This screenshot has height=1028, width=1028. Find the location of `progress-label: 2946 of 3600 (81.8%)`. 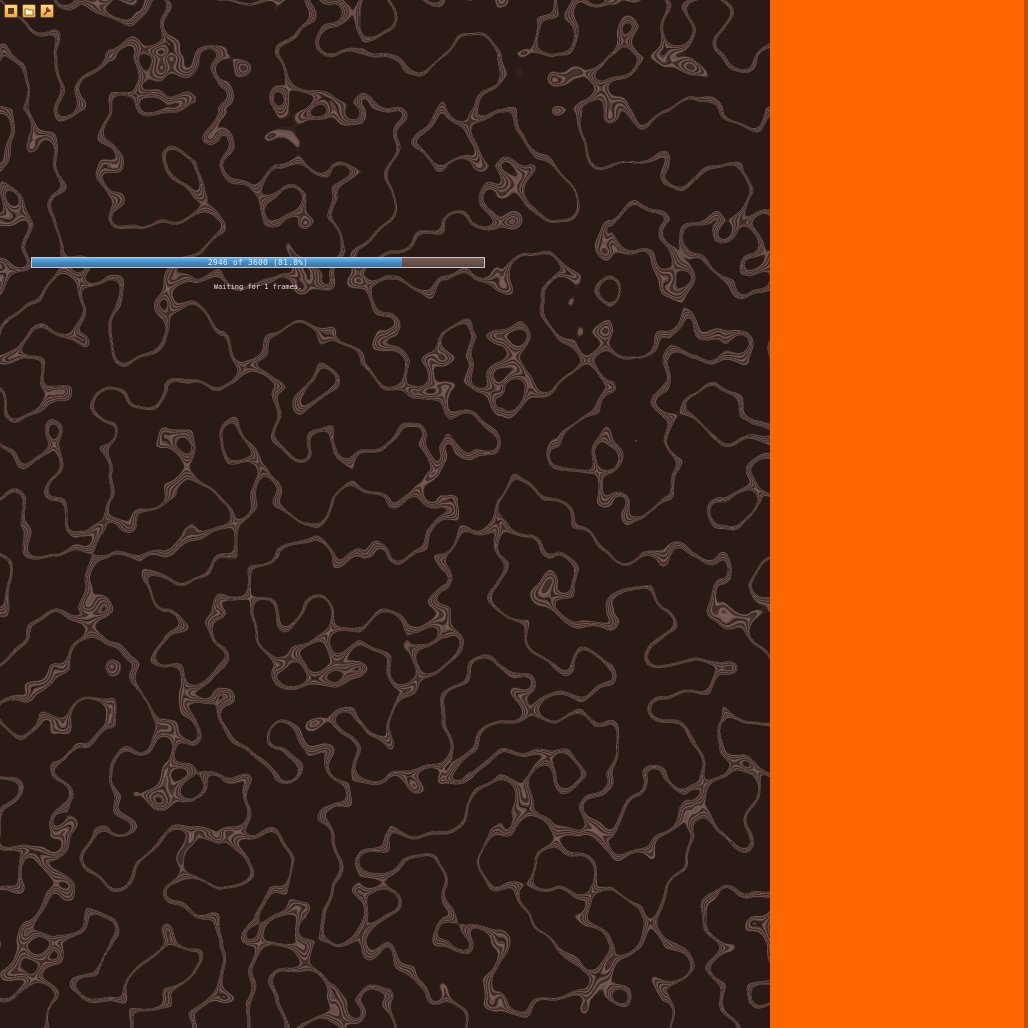

progress-label: 2946 of 3600 (81.8%) is located at coordinates (258, 262).